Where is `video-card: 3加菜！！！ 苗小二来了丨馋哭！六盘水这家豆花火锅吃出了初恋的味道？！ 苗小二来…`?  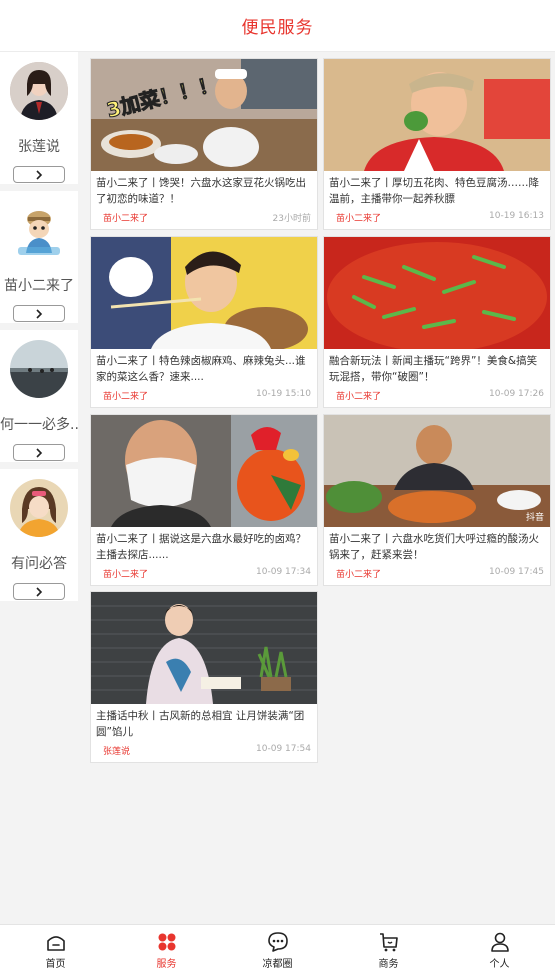
video-card: 3加菜！！！ 苗小二来了丨馋哭！六盘水这家豆花火锅吃出了初恋的味道？！ 苗小二来… is located at coordinates (204, 144).